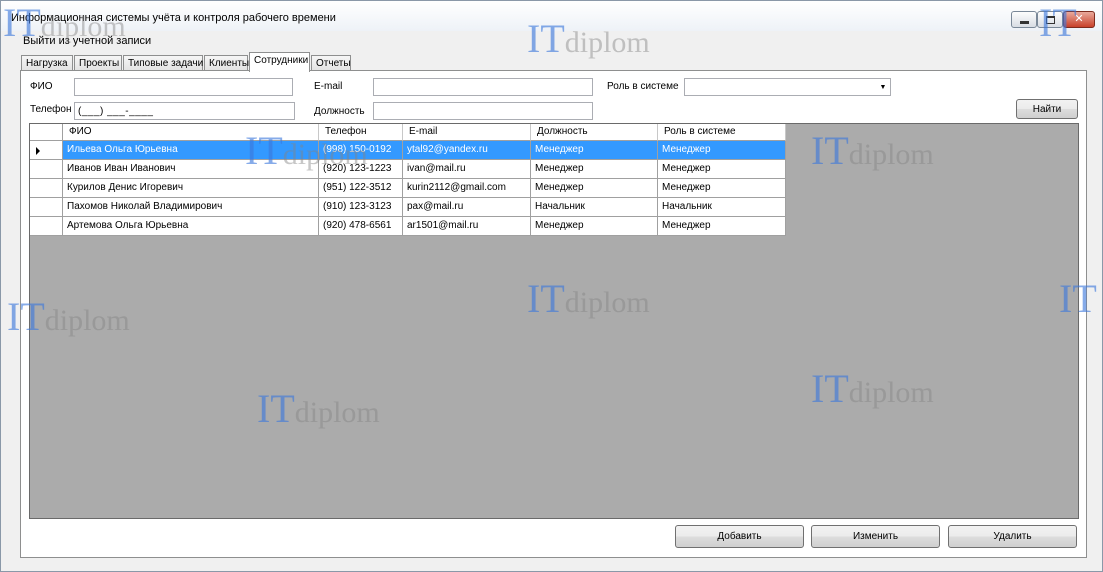 Image resolution: width=1103 pixels, height=572 pixels. Describe the element at coordinates (47, 63) in the screenshot. I see `tab-workload: Нагрузка` at that location.